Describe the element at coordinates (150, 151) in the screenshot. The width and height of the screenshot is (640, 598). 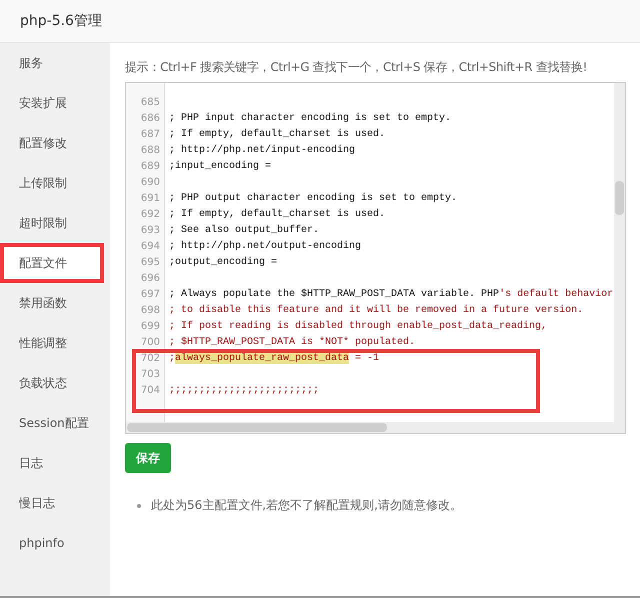
I see `line-number: 688` at that location.